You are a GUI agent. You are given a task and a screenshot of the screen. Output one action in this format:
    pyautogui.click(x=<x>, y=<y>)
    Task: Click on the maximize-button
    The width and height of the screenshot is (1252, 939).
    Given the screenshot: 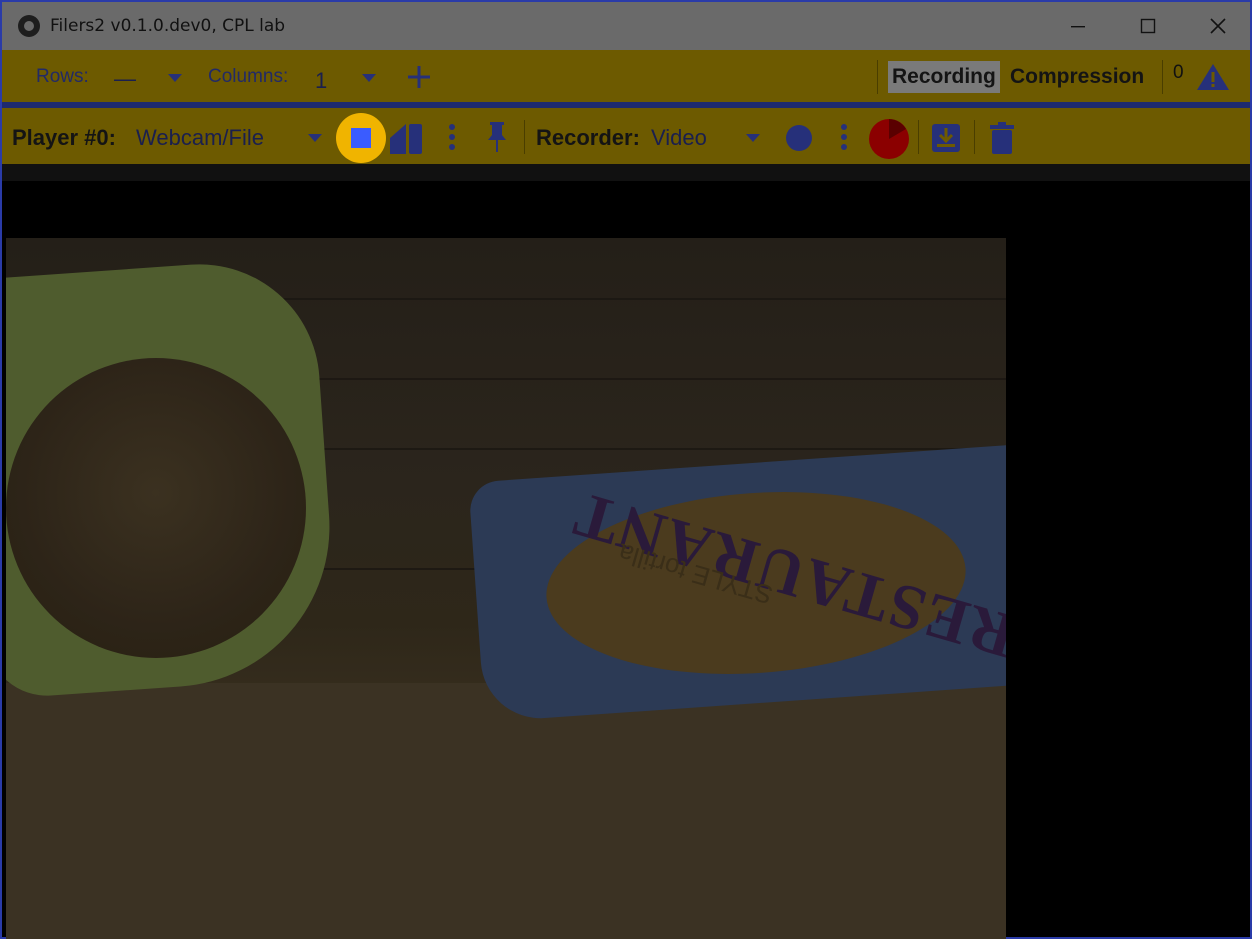 What is the action you would take?
    pyautogui.click(x=1148, y=26)
    